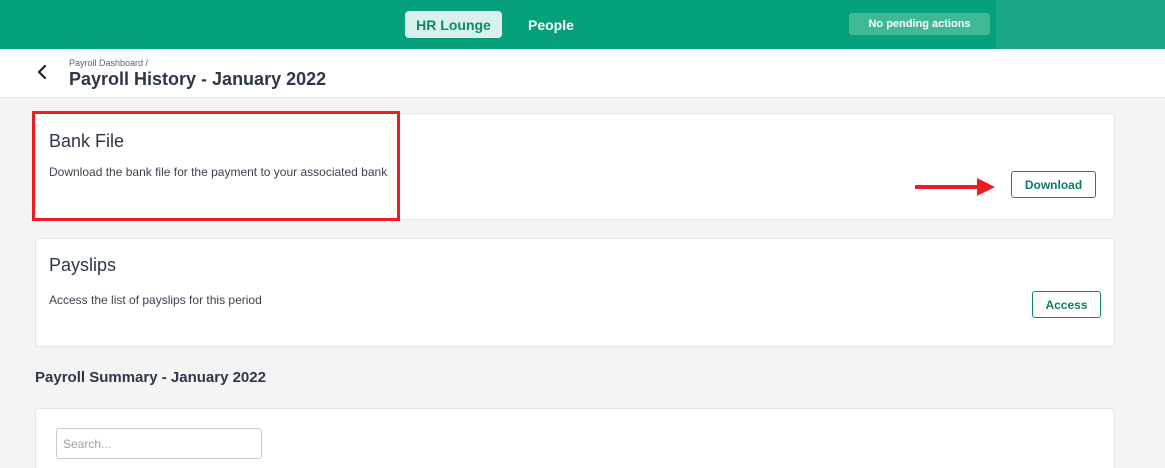 The width and height of the screenshot is (1165, 468). I want to click on search-input, so click(159, 443).